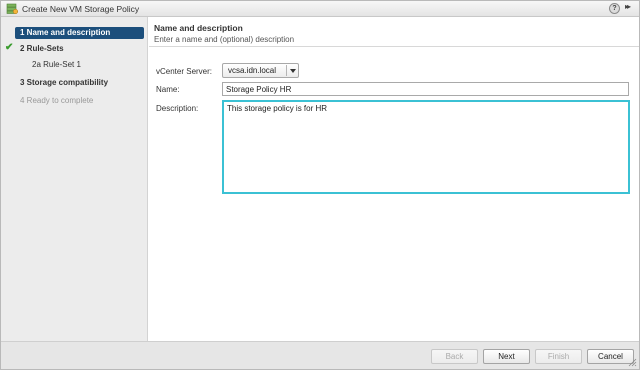 This screenshot has height=370, width=640. I want to click on chevron-down-icon, so click(293, 71).